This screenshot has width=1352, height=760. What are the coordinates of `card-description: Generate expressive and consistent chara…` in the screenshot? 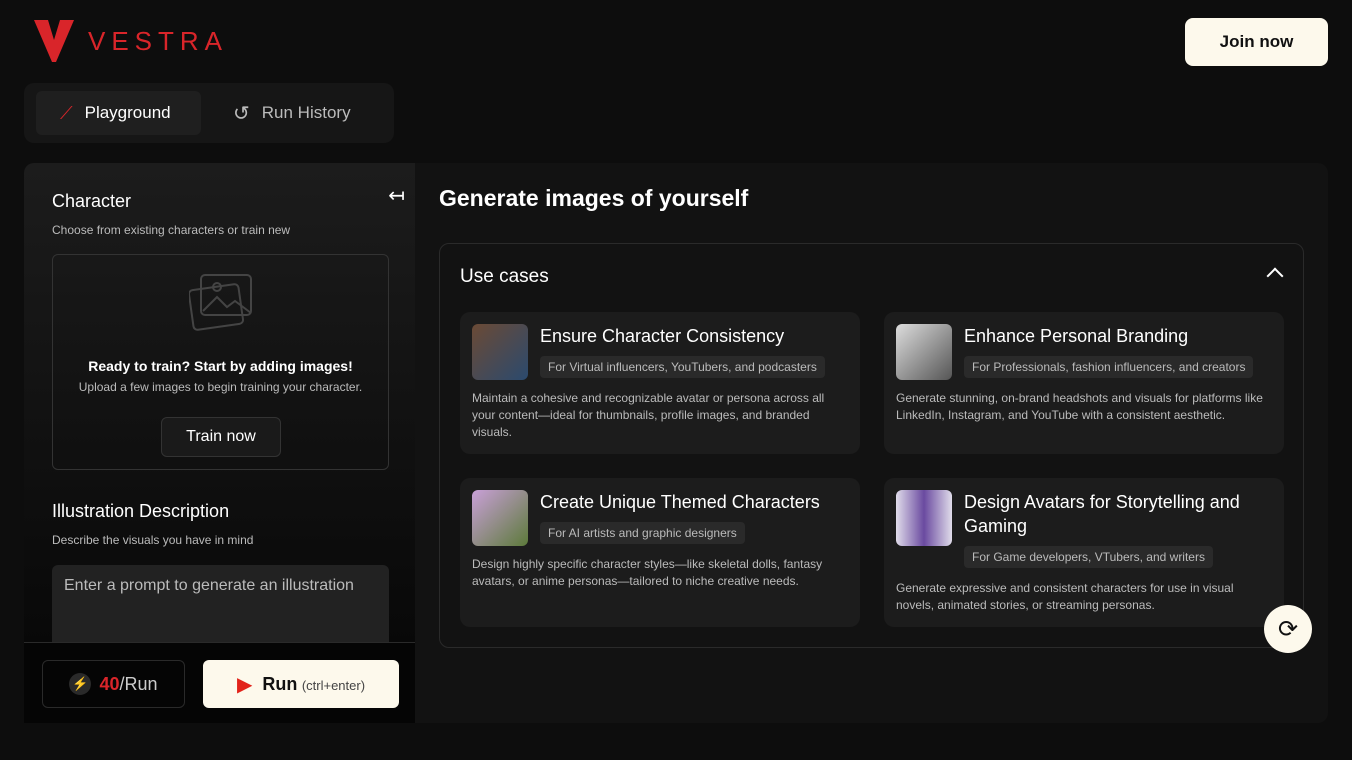 It's located at (1065, 596).